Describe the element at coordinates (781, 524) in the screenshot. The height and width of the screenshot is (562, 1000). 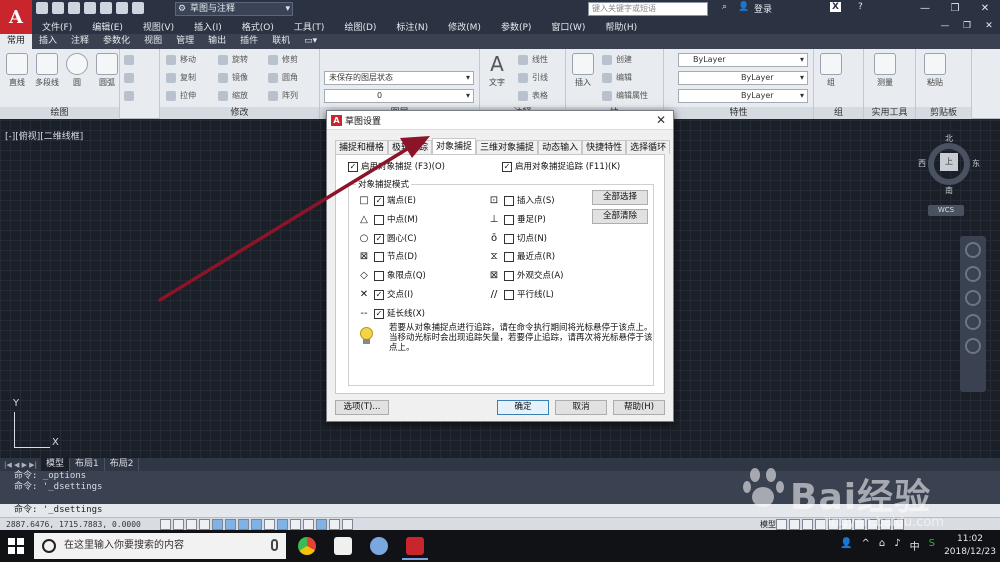
I see `quick-view-layouts-icon` at that location.